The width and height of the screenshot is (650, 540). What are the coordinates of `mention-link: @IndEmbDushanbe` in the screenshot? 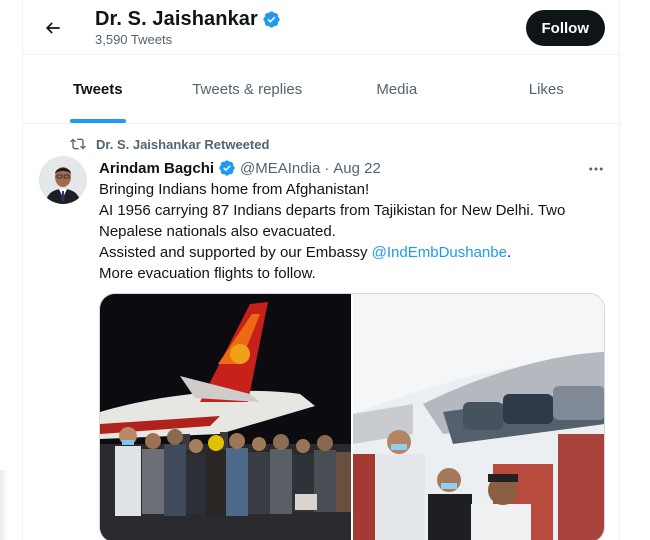 It's located at (439, 252).